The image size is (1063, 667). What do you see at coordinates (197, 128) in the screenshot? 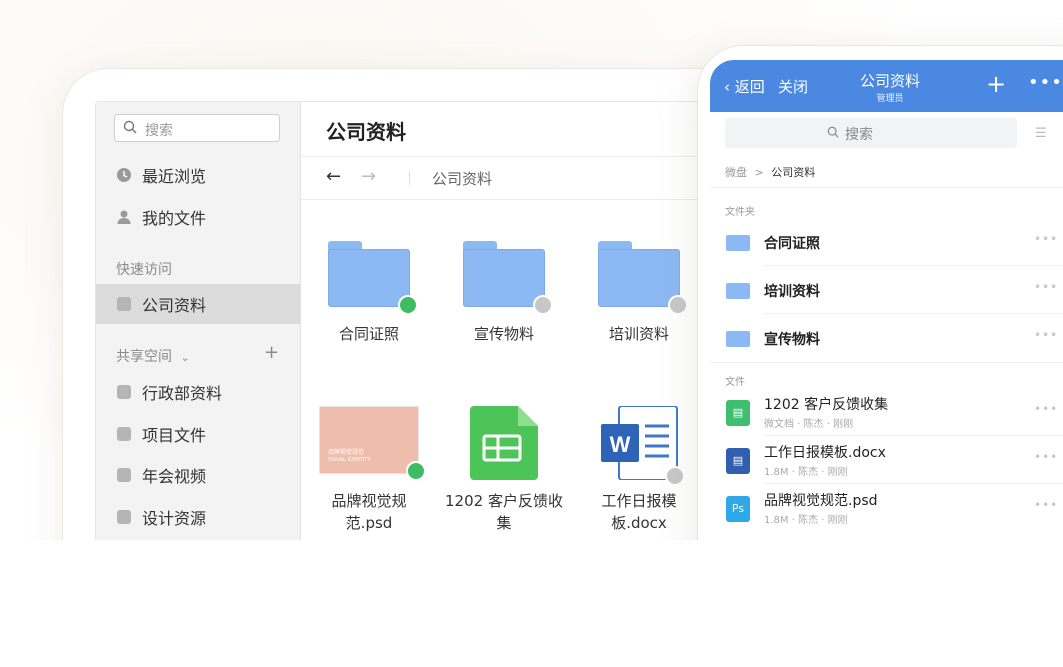
I see `sidebar-search-input: 搜索` at bounding box center [197, 128].